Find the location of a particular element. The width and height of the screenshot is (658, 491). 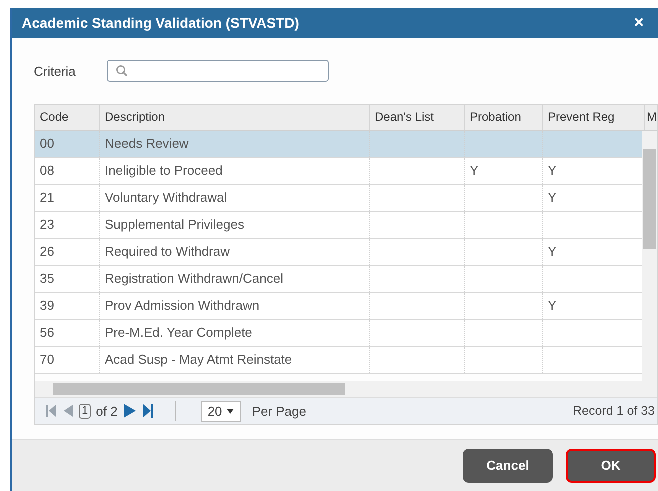

table-cell: 08 is located at coordinates (47, 170).